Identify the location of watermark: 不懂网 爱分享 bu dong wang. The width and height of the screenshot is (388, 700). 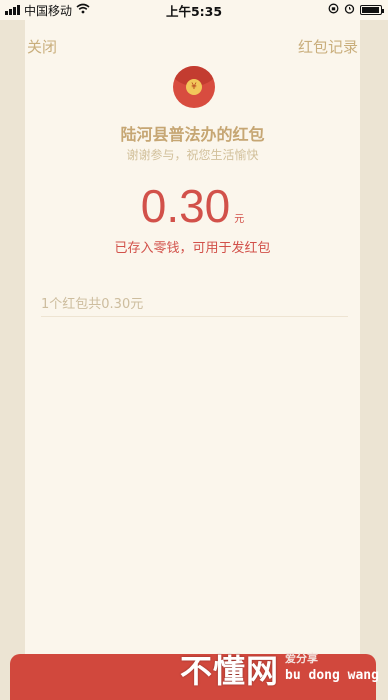
(279, 669).